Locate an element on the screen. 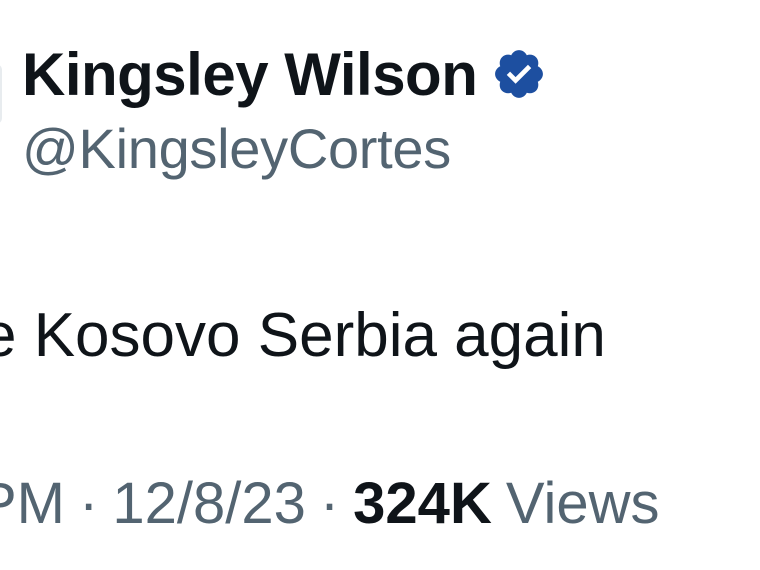 This screenshot has width=760, height=570. verified-badge-icon is located at coordinates (519, 74).